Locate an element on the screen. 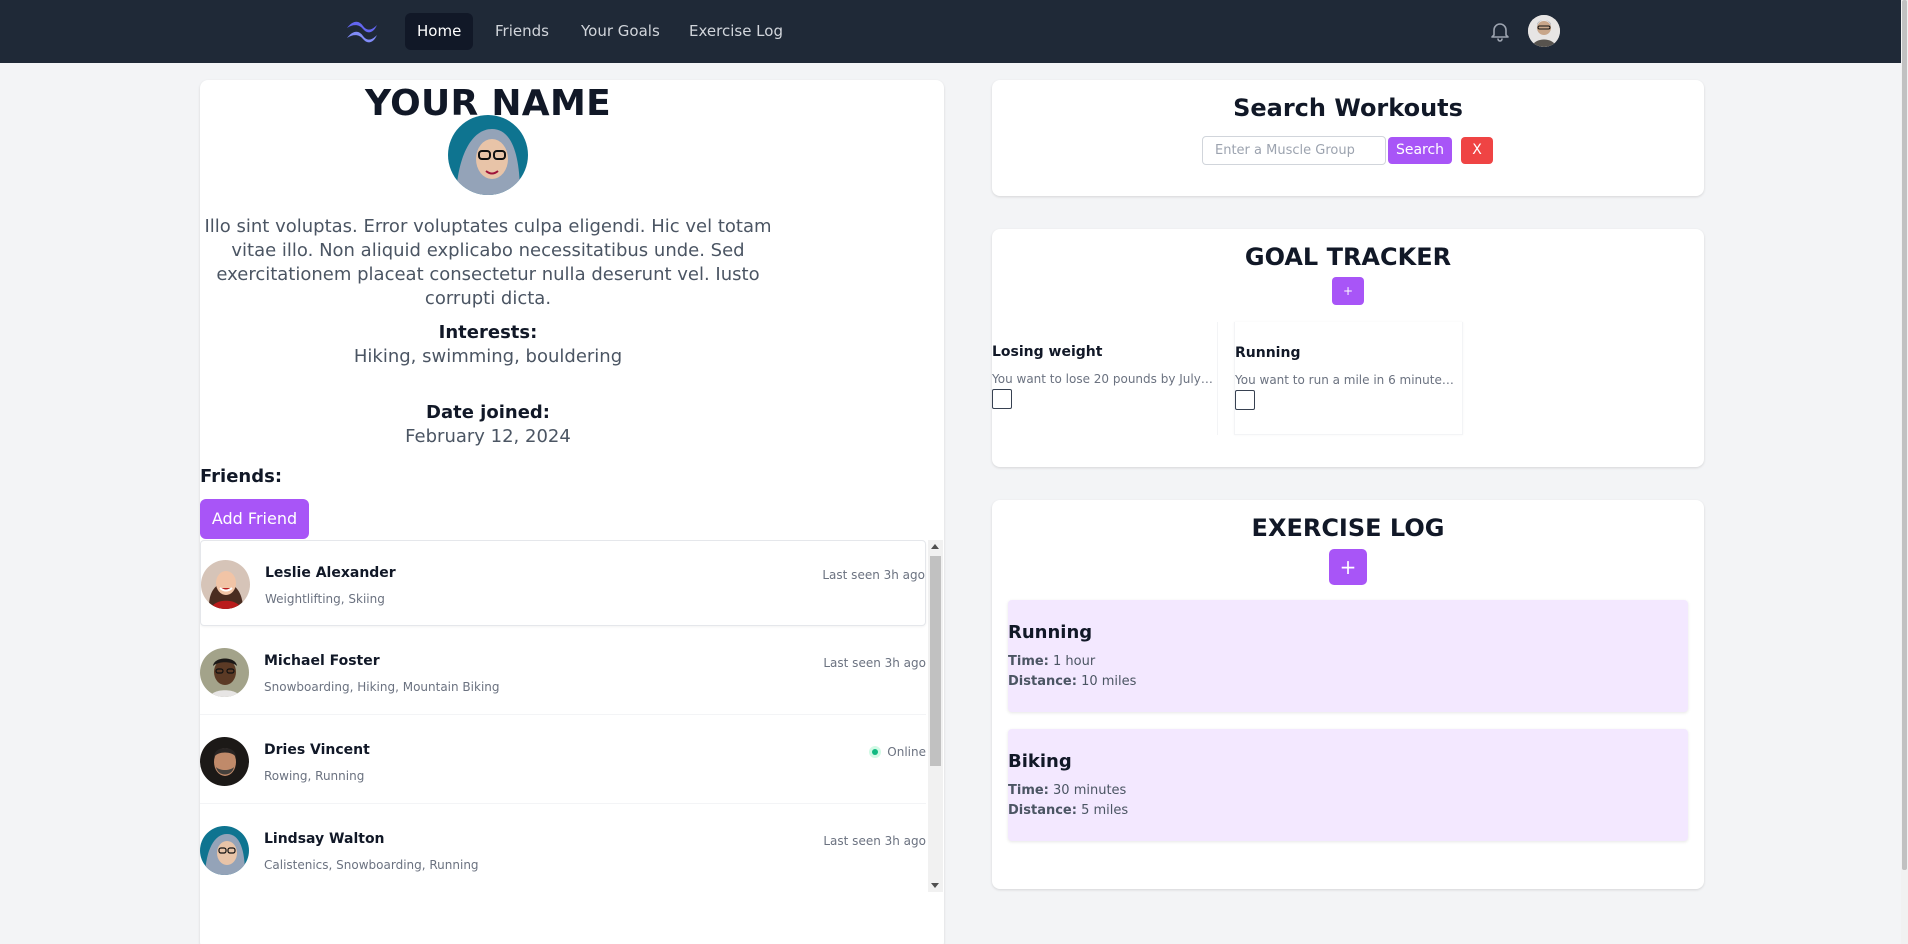 This screenshot has width=1908, height=944. interests-label: Interests: is located at coordinates (488, 332).